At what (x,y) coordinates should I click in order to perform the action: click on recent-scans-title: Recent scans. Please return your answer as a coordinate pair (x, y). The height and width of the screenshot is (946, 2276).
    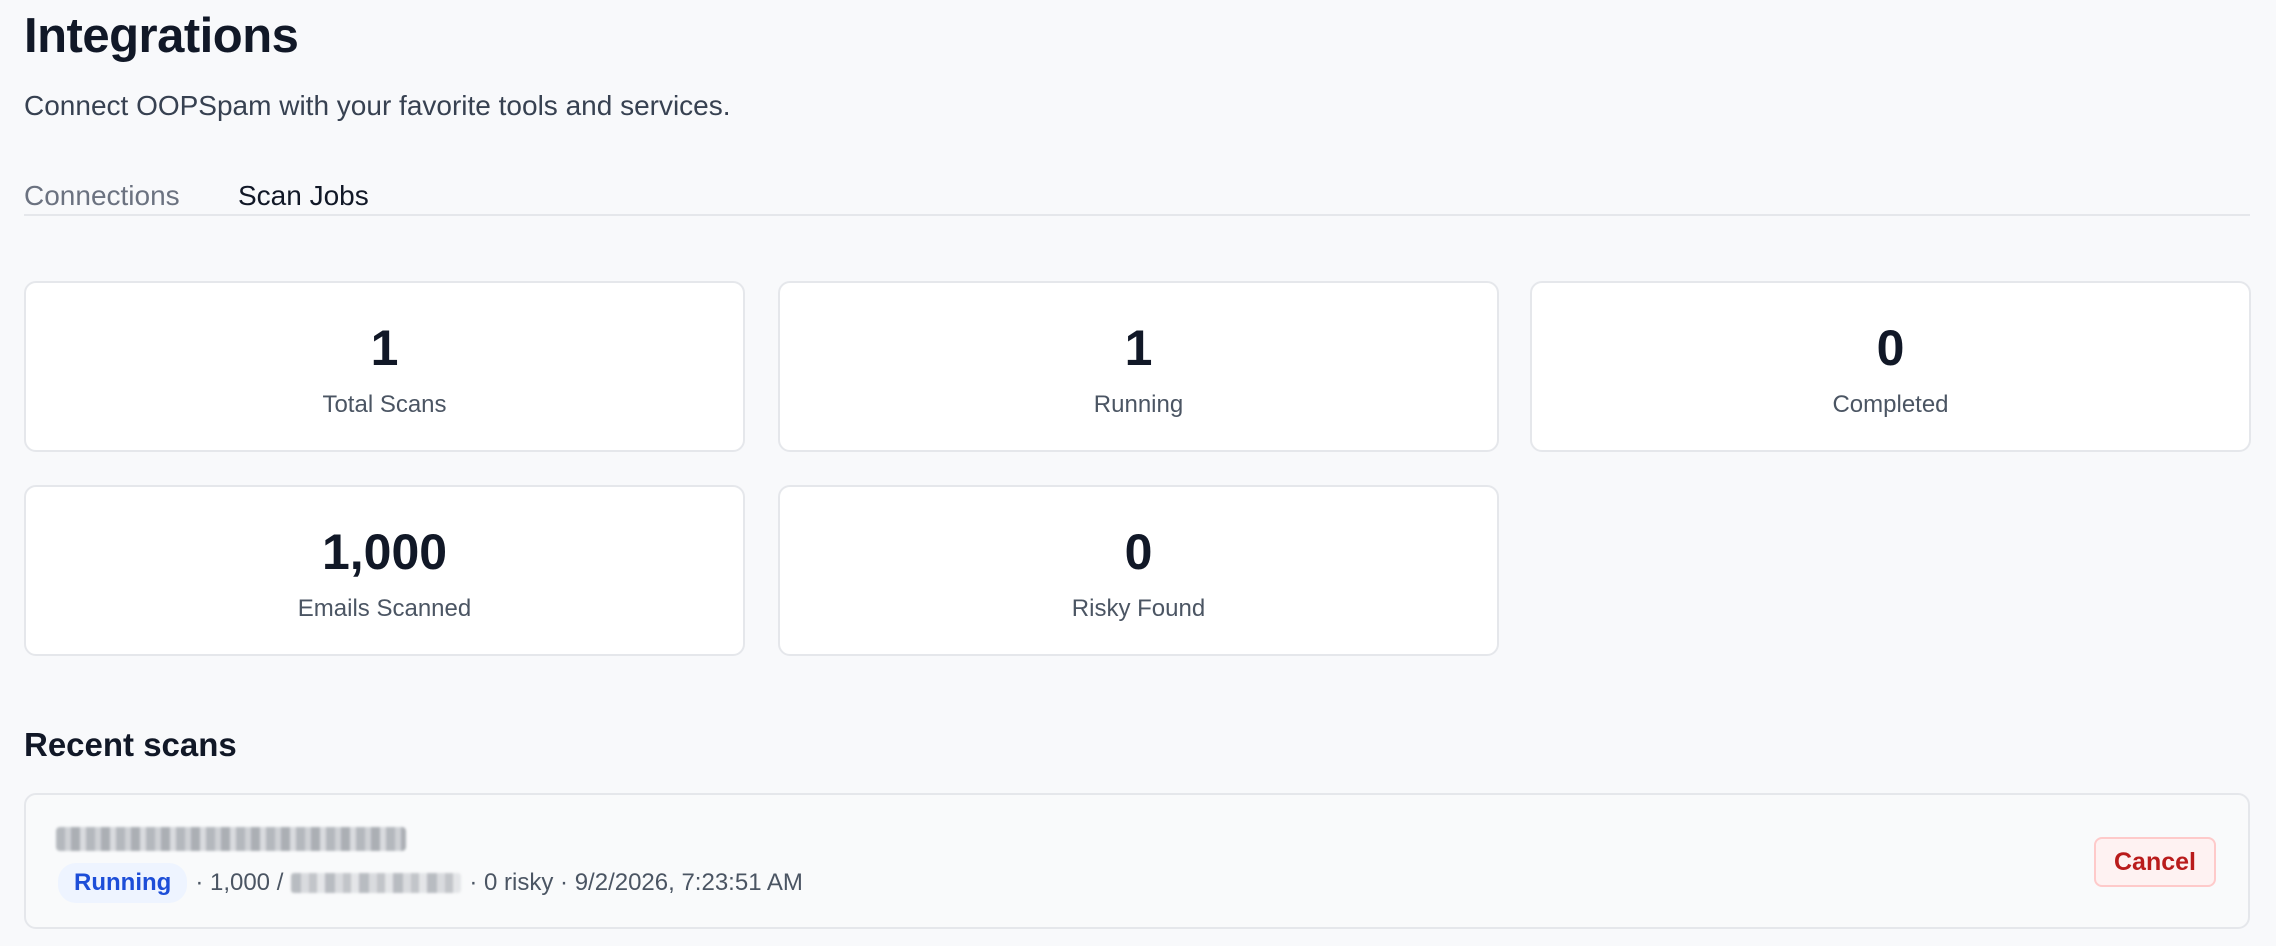
    Looking at the image, I should click on (130, 744).